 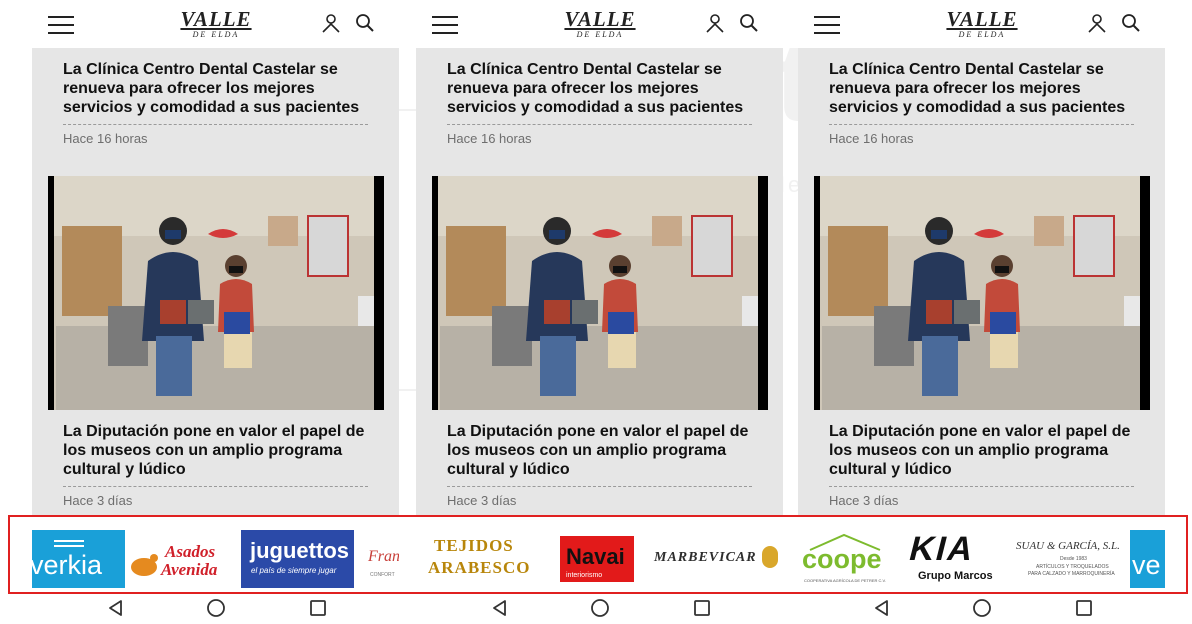 I want to click on ad-banner-highlight-box, so click(x=598, y=554).